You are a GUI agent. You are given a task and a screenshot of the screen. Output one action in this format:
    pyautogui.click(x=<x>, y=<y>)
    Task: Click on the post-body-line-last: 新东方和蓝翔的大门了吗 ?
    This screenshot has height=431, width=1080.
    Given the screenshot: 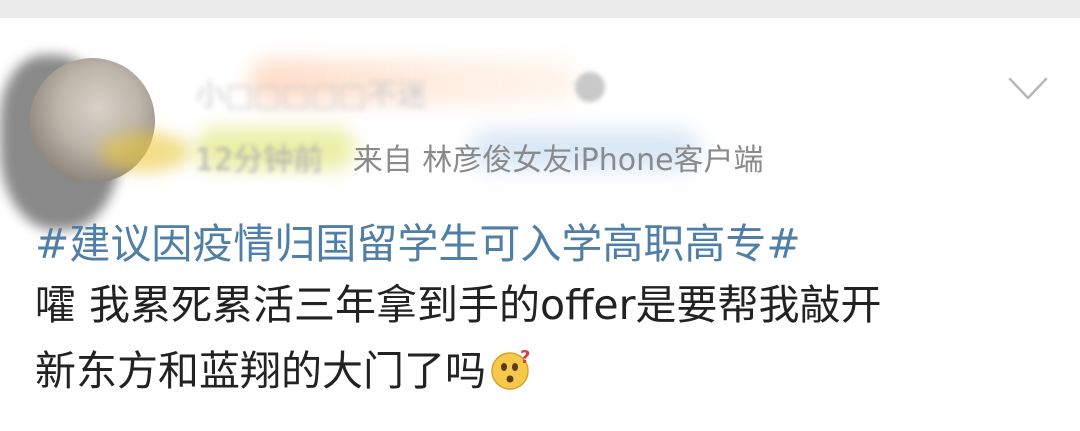 What is the action you would take?
    pyautogui.click(x=545, y=371)
    